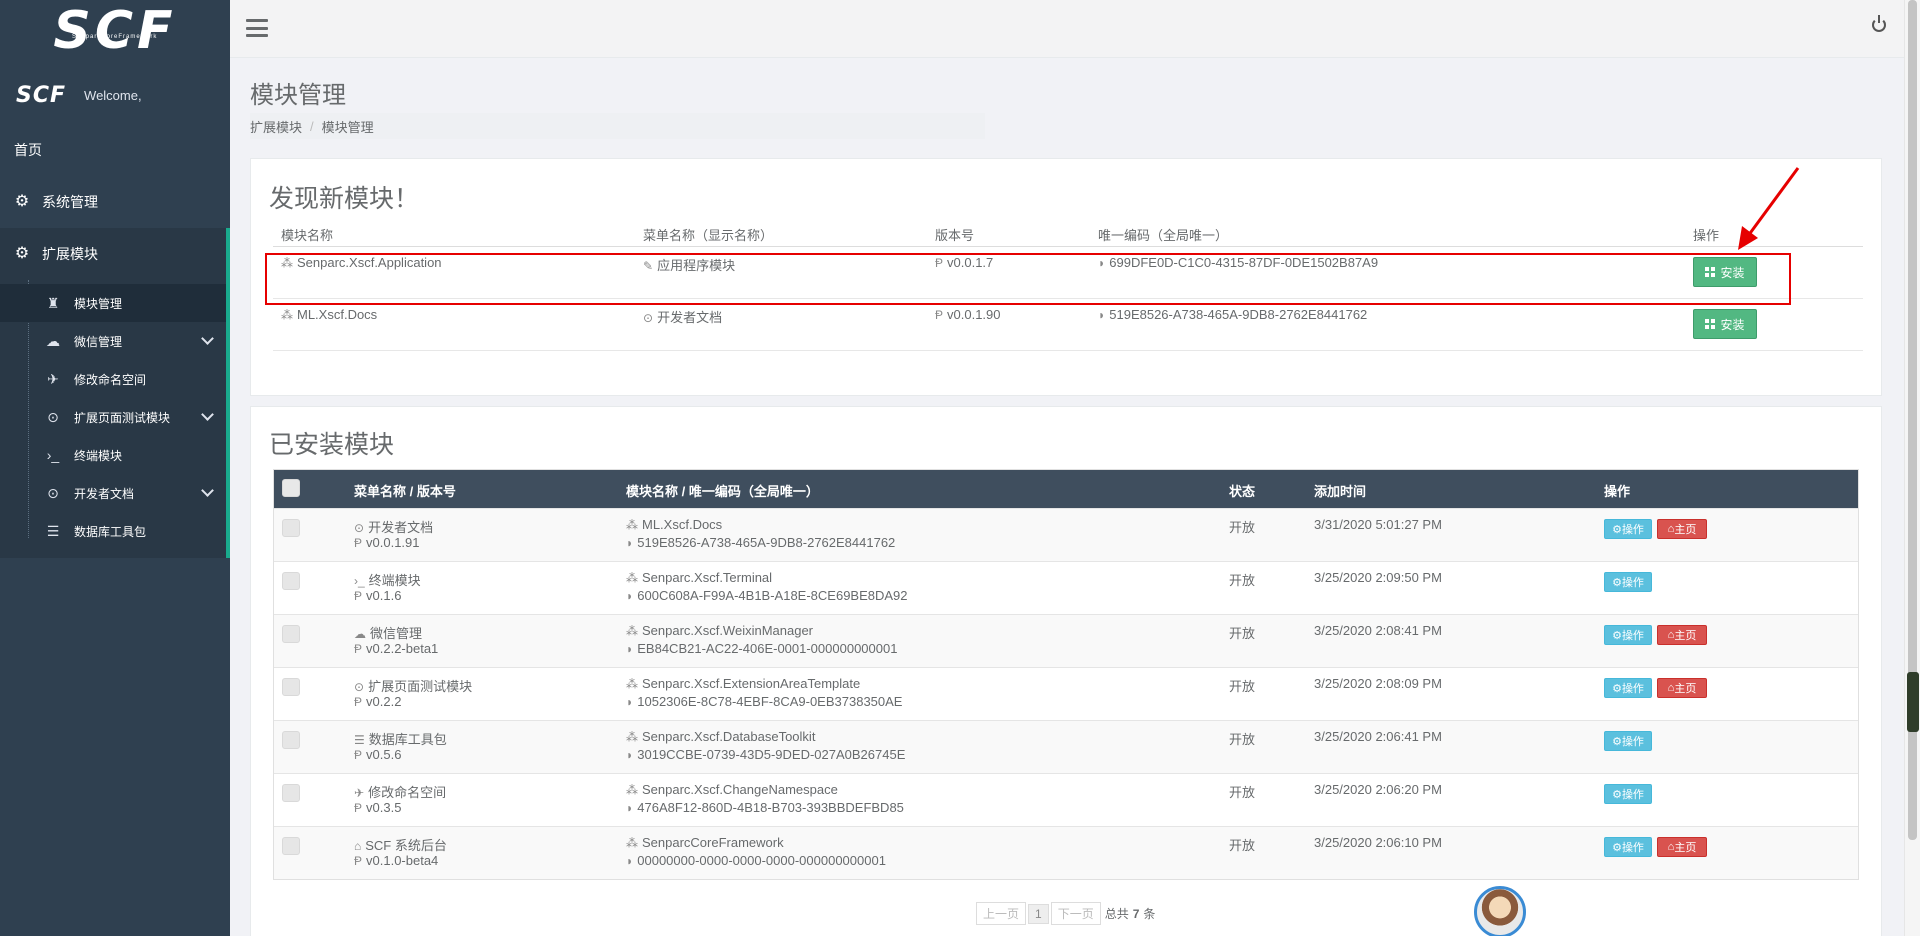 Image resolution: width=1920 pixels, height=936 pixels. I want to click on installed-title: 已安装模块, so click(332, 445).